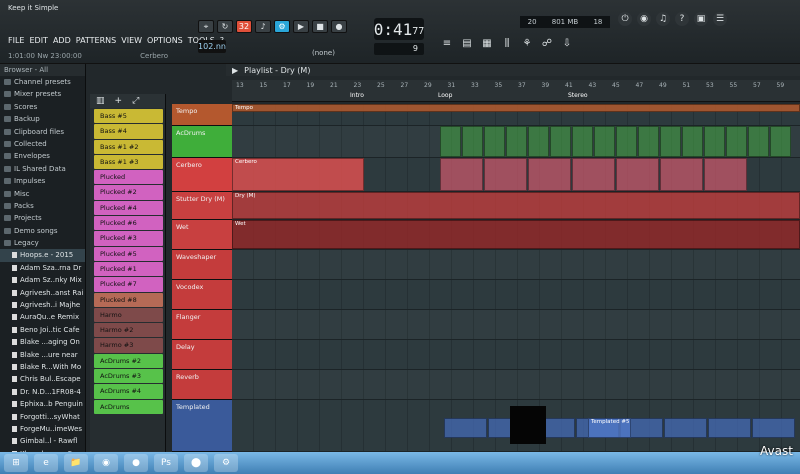 The width and height of the screenshot is (800, 474). What do you see at coordinates (100, 101) in the screenshot?
I see `piano-icon: ▥` at bounding box center [100, 101].